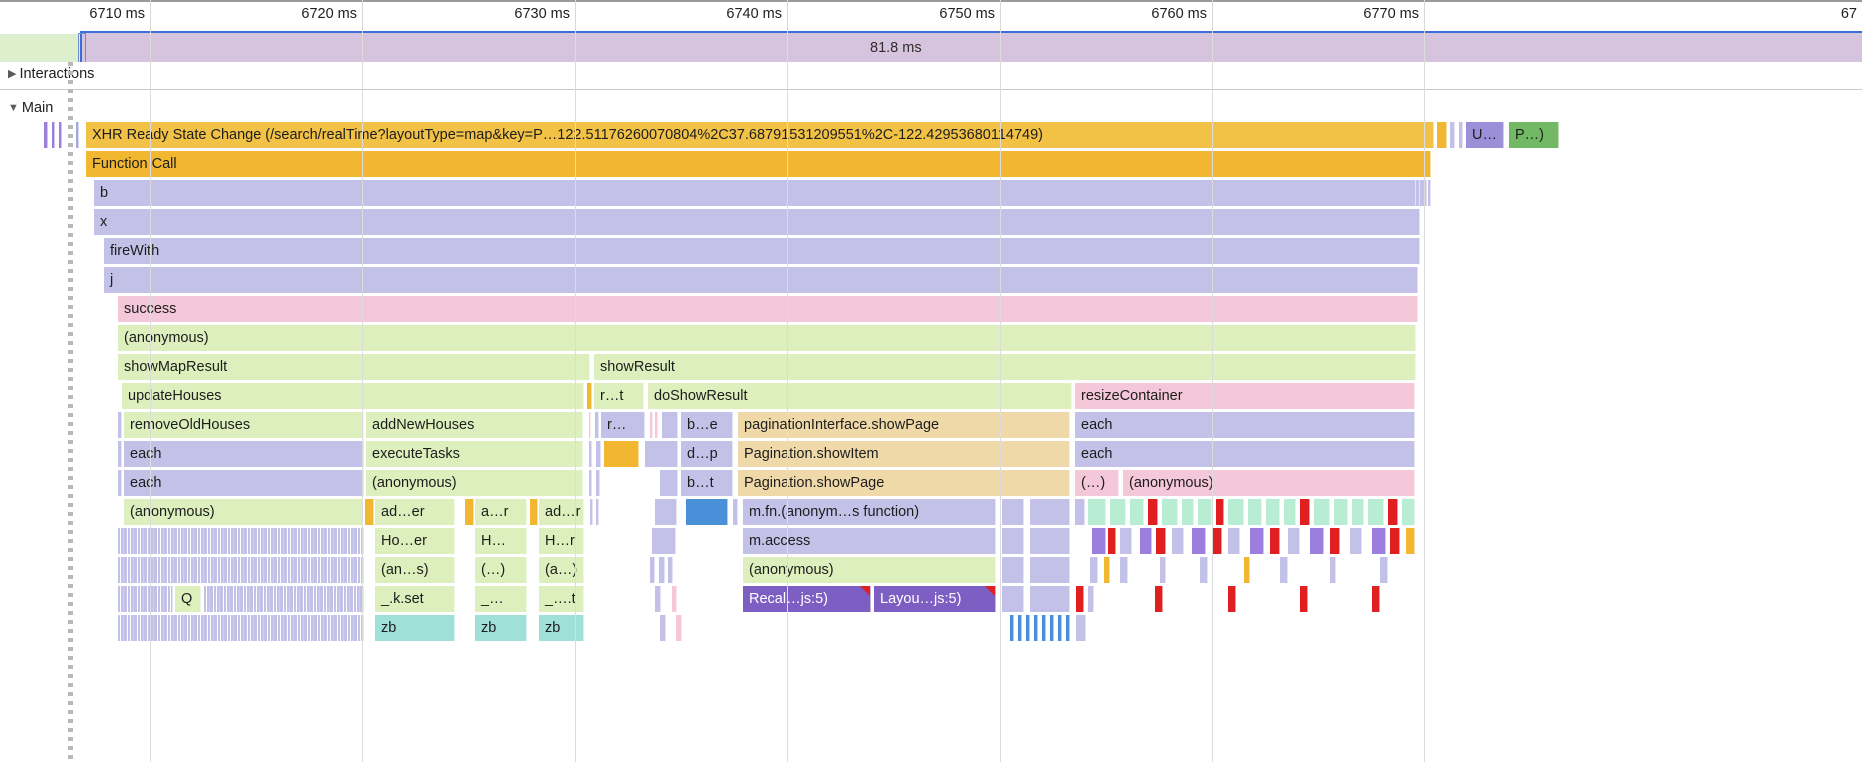 The image size is (1862, 762). I want to click on flame-bar: Q, so click(188, 599).